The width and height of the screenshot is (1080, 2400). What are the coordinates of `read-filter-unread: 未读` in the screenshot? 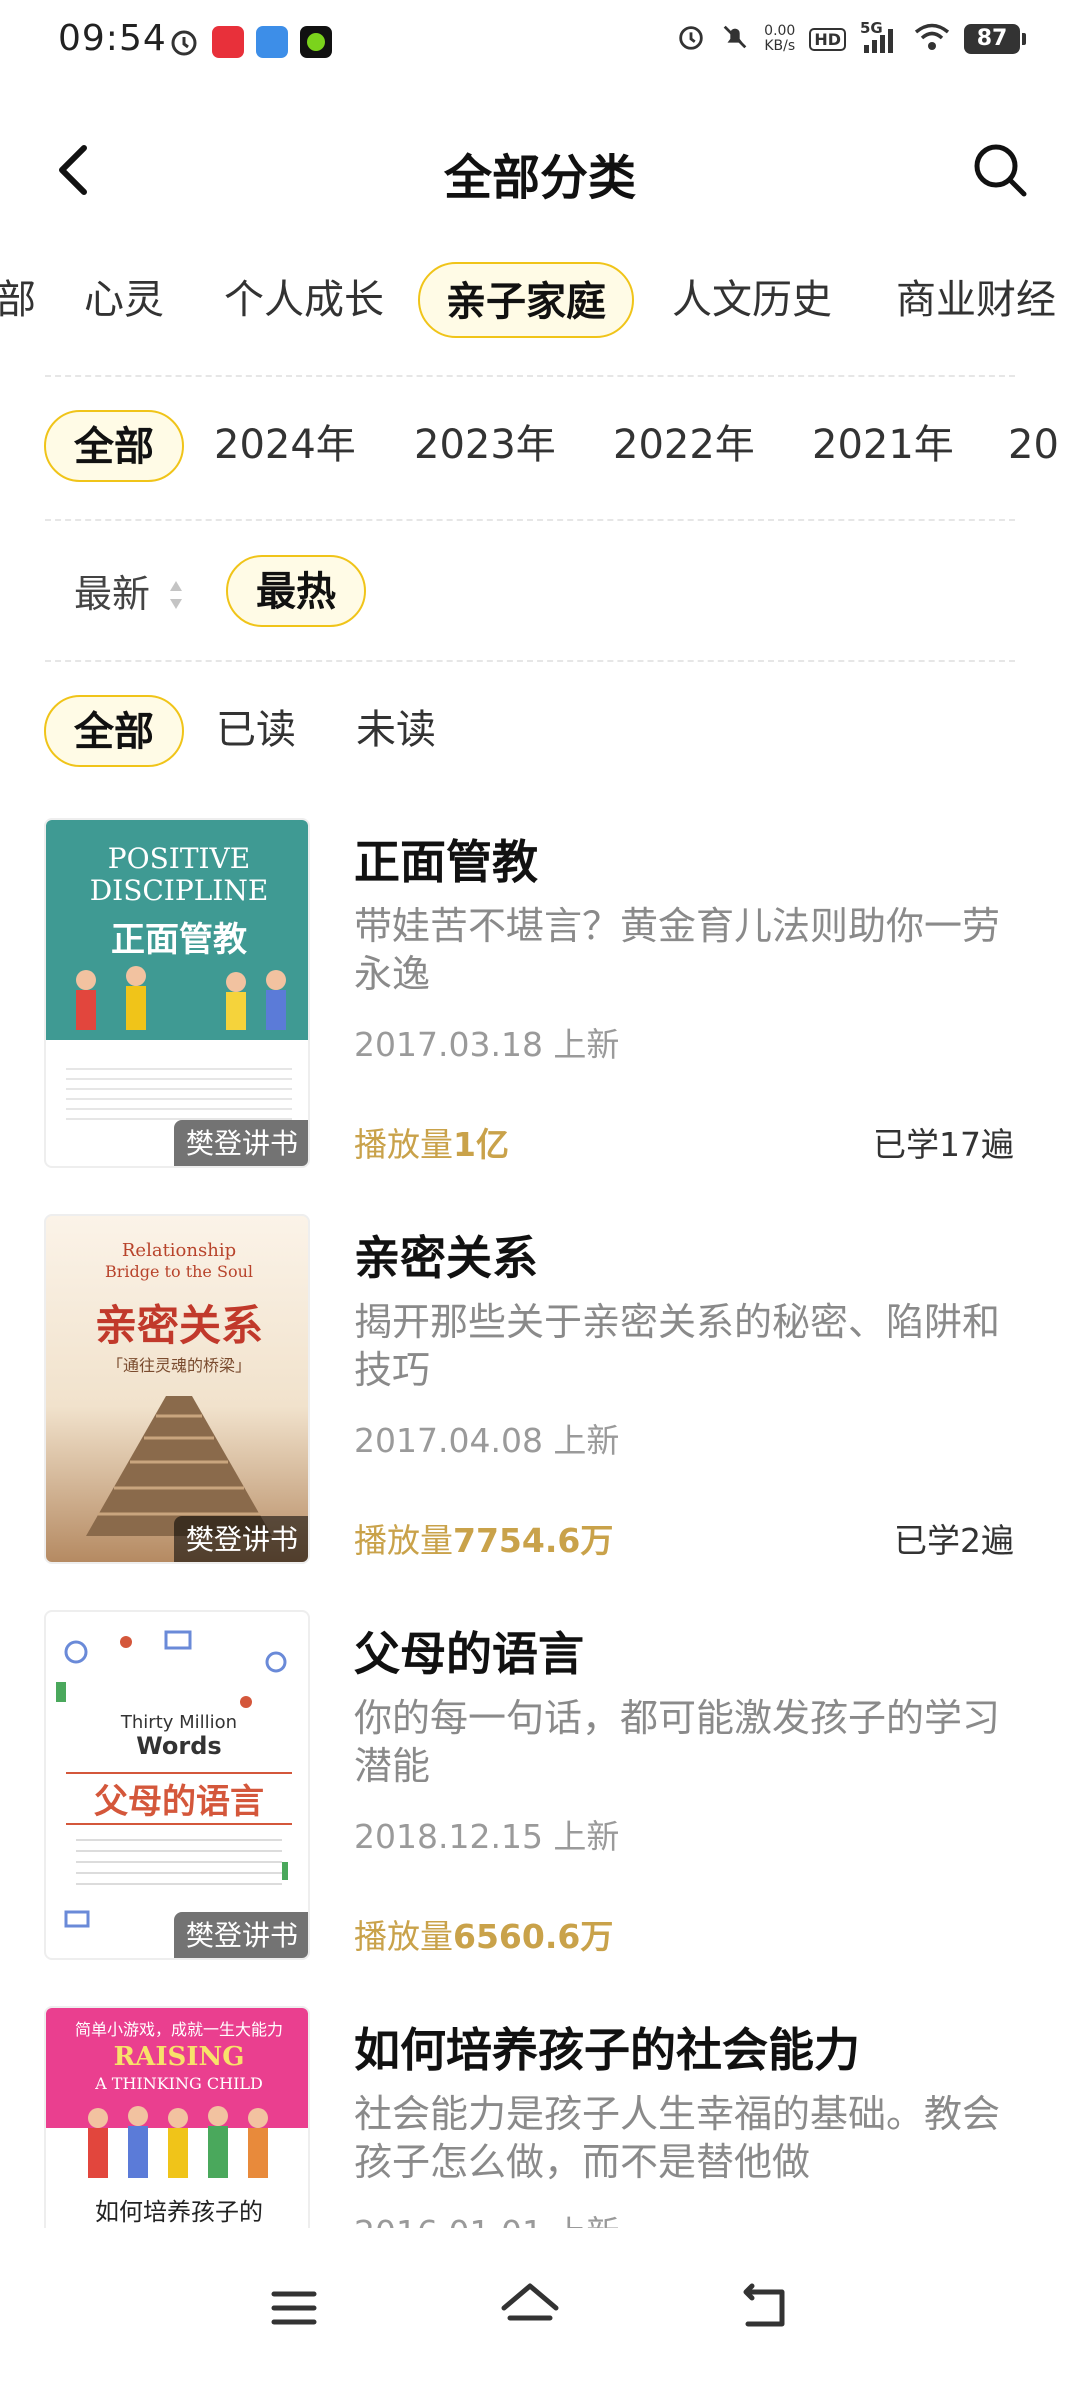 It's located at (396, 731).